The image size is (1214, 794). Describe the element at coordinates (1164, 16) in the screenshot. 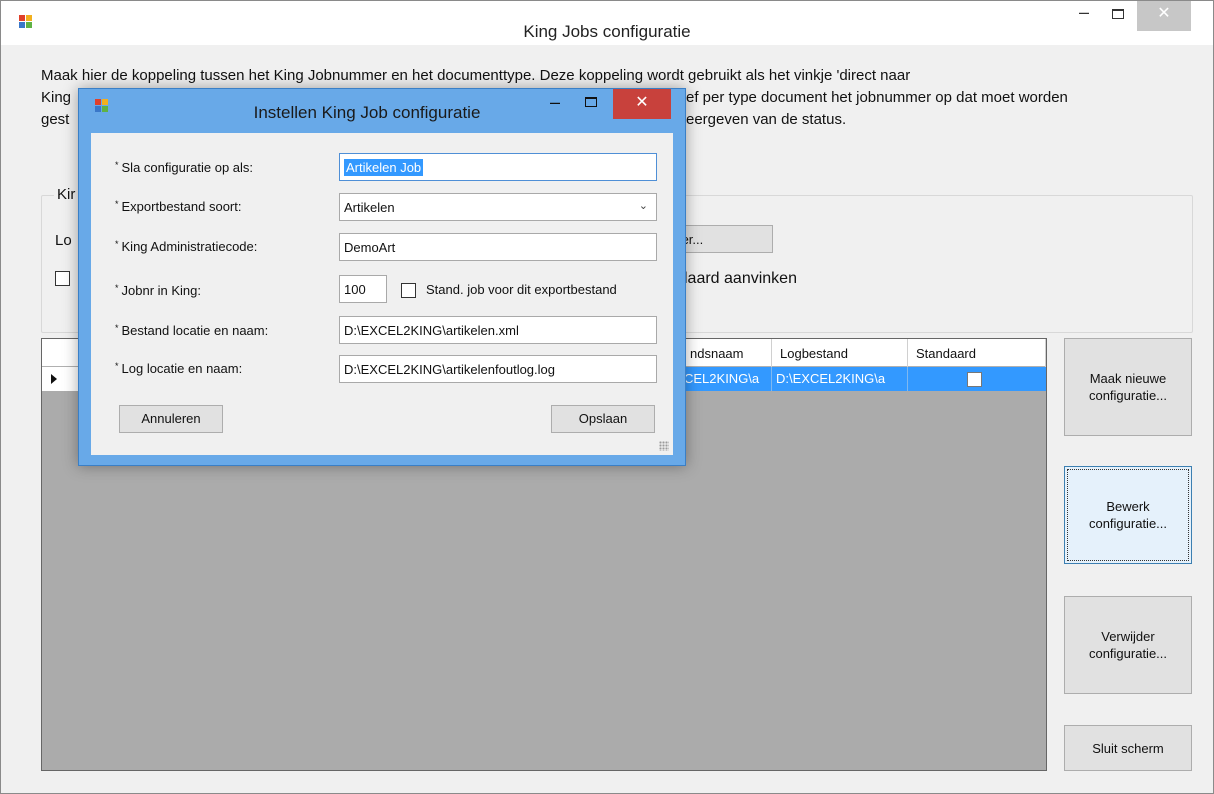

I see `close-button: ✕` at that location.